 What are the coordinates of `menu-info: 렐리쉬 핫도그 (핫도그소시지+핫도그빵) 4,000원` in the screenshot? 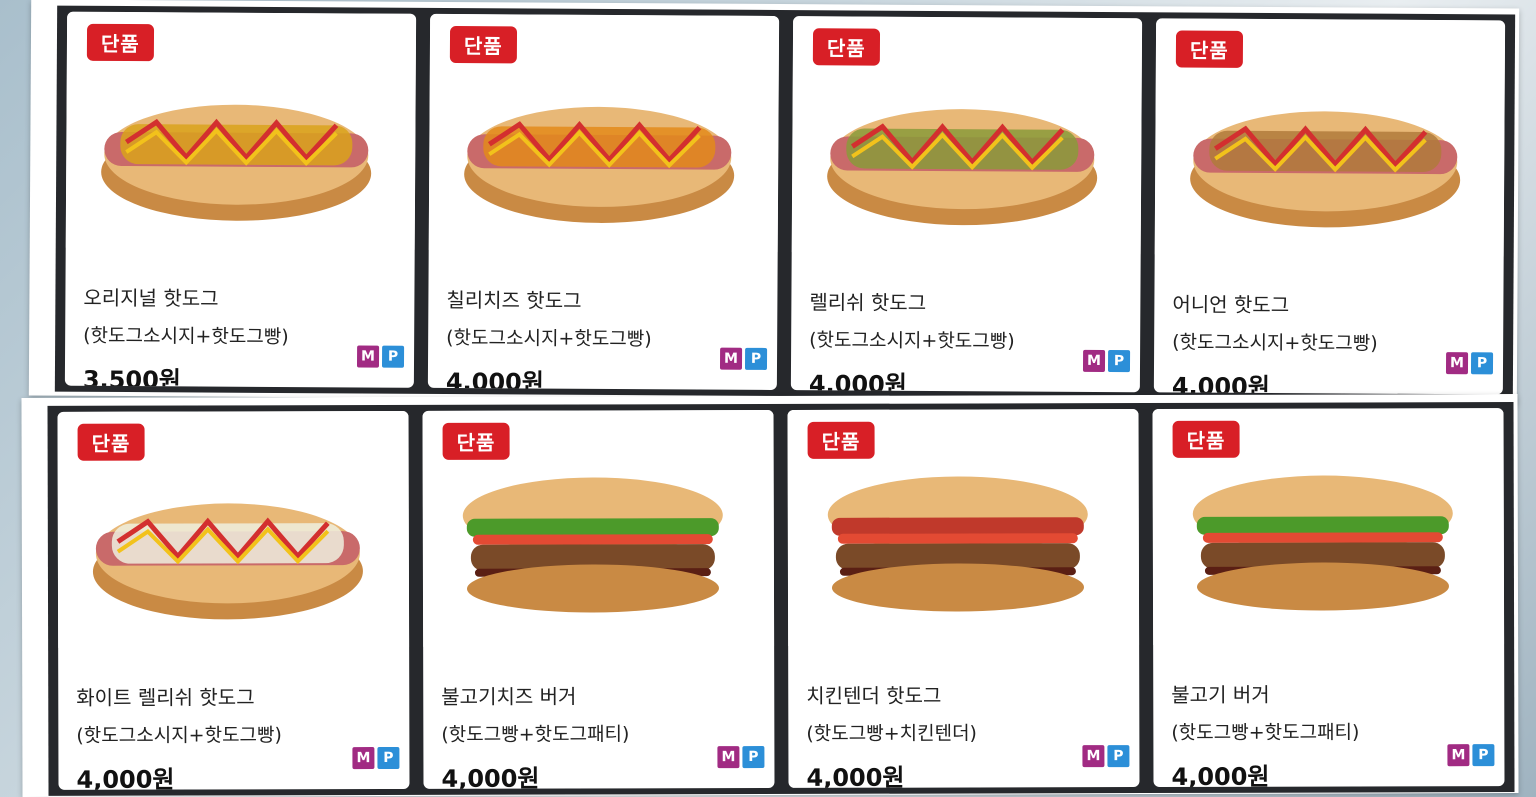 It's located at (966, 332).